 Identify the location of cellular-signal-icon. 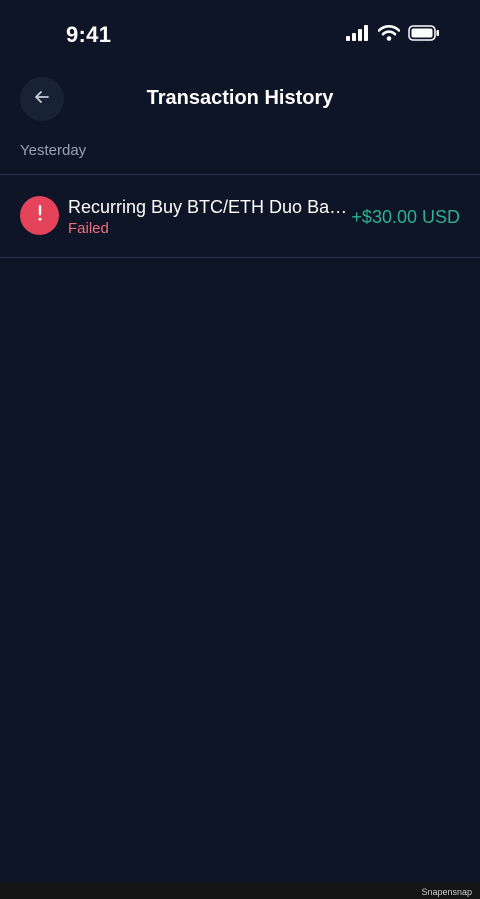
(358, 35).